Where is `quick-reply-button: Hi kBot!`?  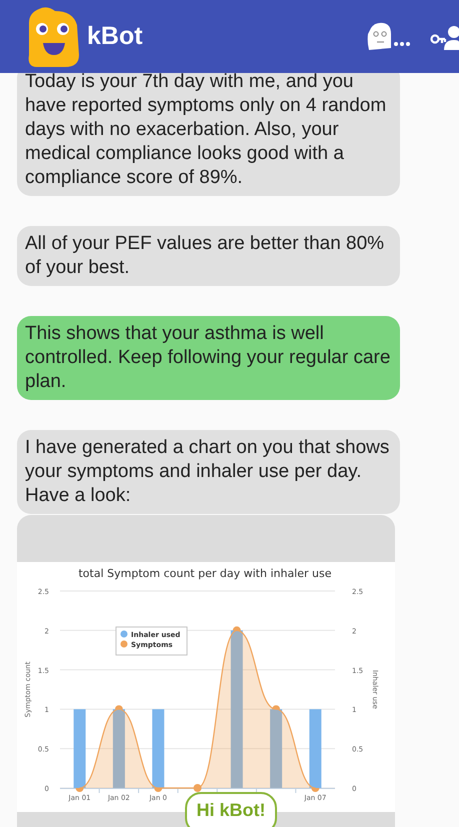 quick-reply-button: Hi kBot! is located at coordinates (231, 809).